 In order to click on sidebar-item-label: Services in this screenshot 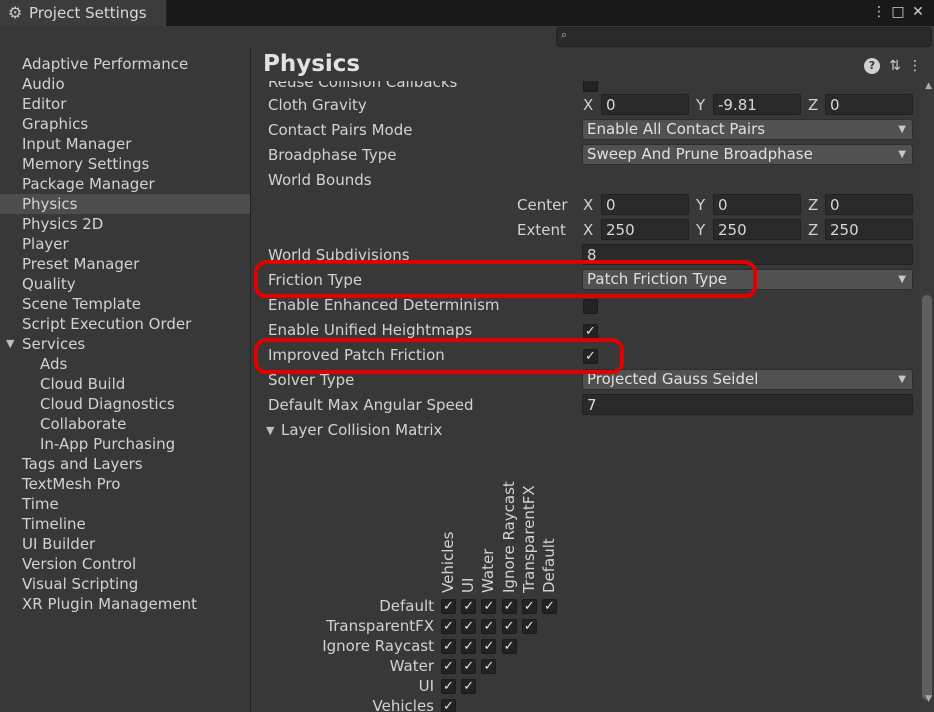, I will do `click(54, 344)`.